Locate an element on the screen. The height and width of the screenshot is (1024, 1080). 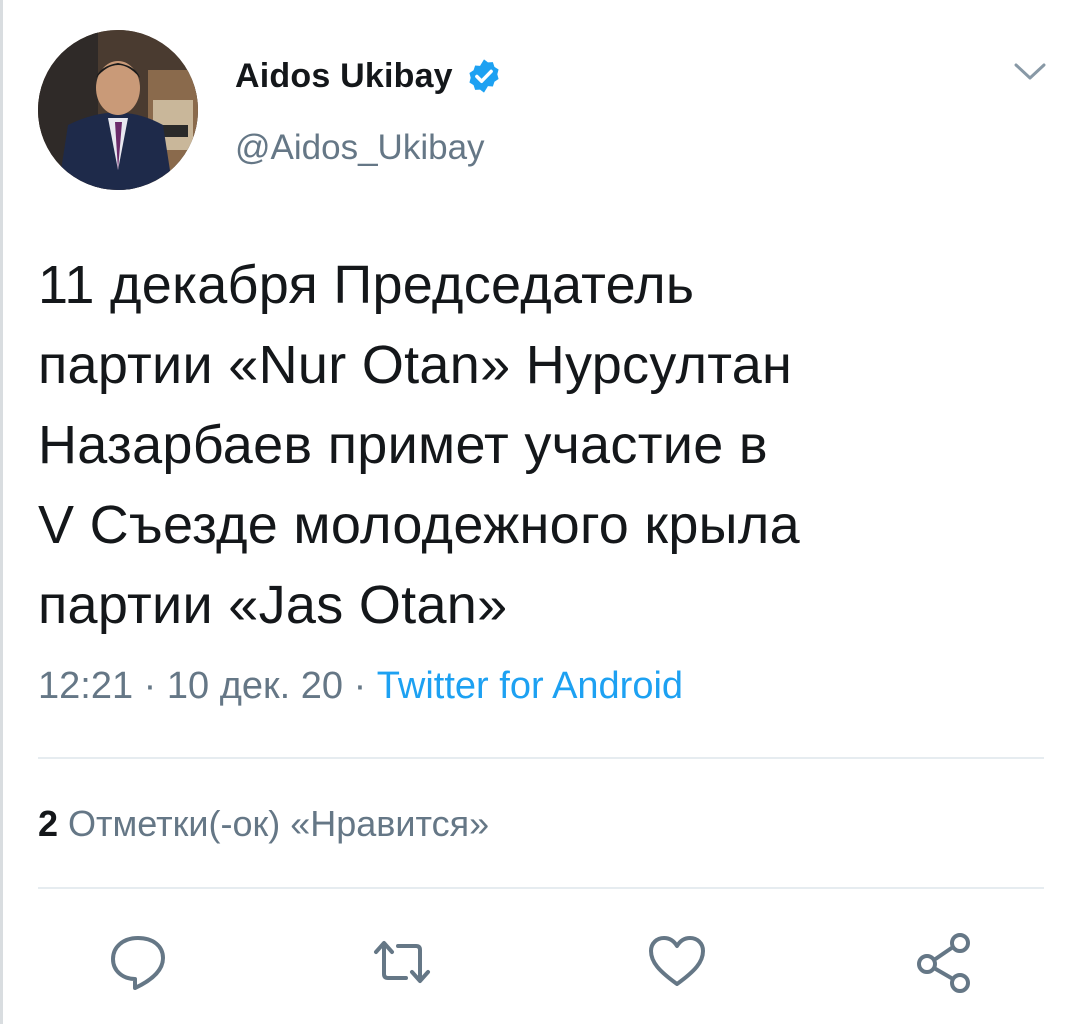
tweet-text-line: V Съезде молодежного крыла is located at coordinates (419, 525).